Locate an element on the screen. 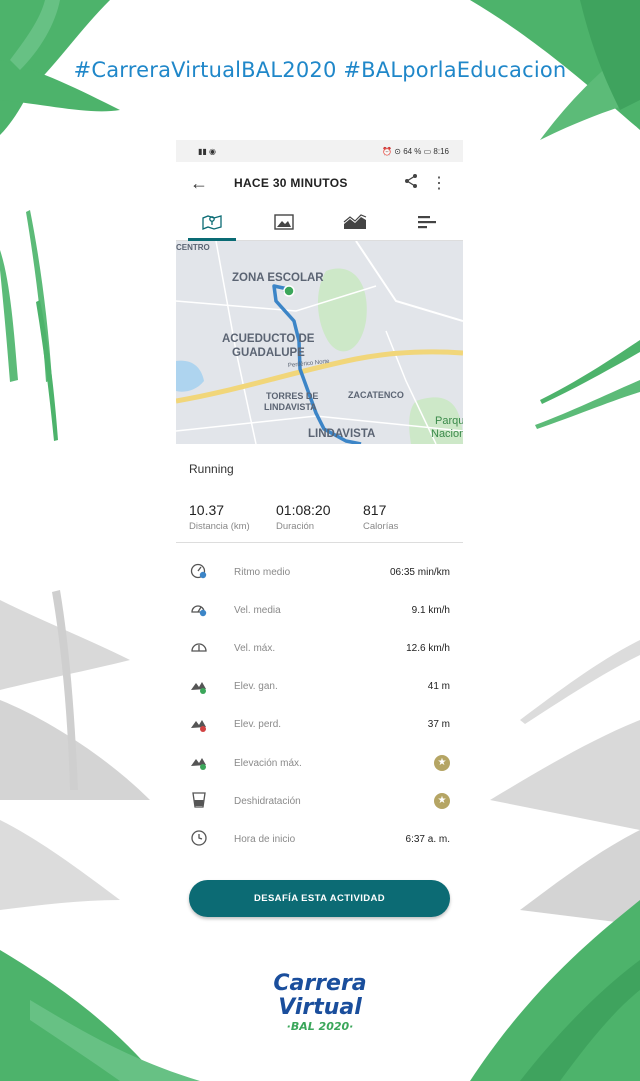 The height and width of the screenshot is (1081, 640). more-vert-icon: ⋮ is located at coordinates (439, 183).